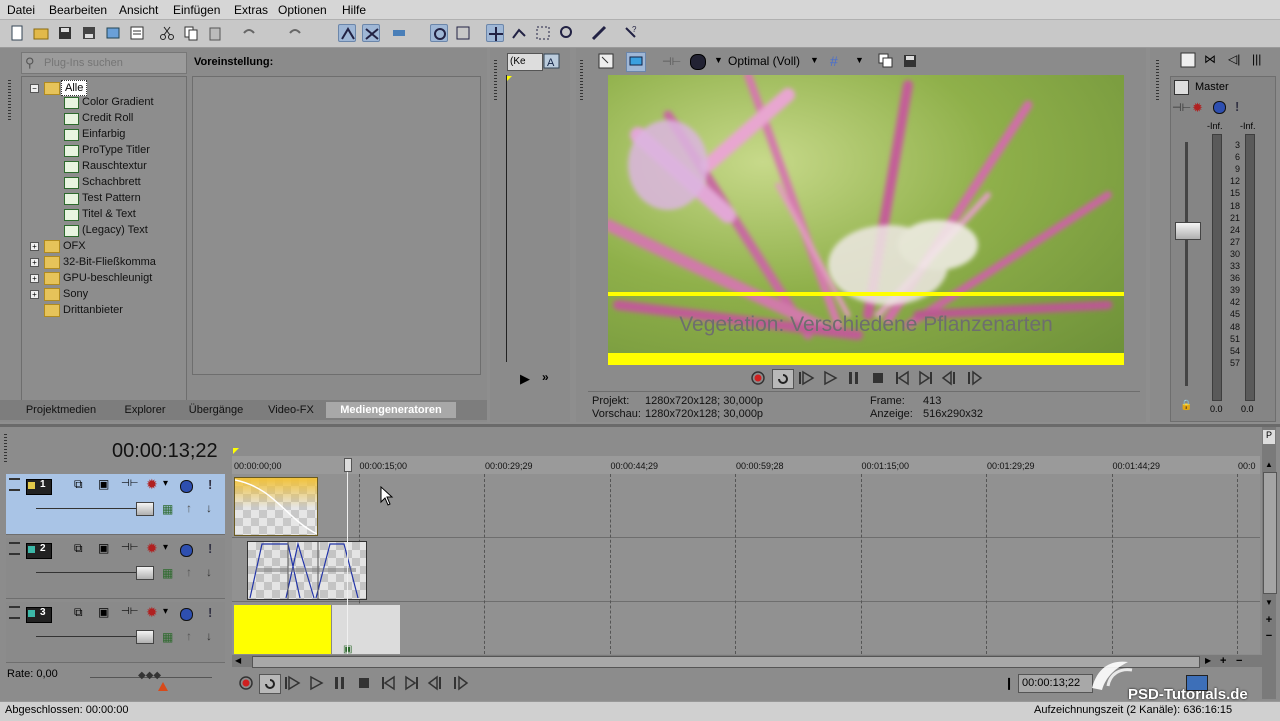 The height and width of the screenshot is (721, 1280). Describe the element at coordinates (89, 33) in the screenshot. I see `save-as-icon` at that location.